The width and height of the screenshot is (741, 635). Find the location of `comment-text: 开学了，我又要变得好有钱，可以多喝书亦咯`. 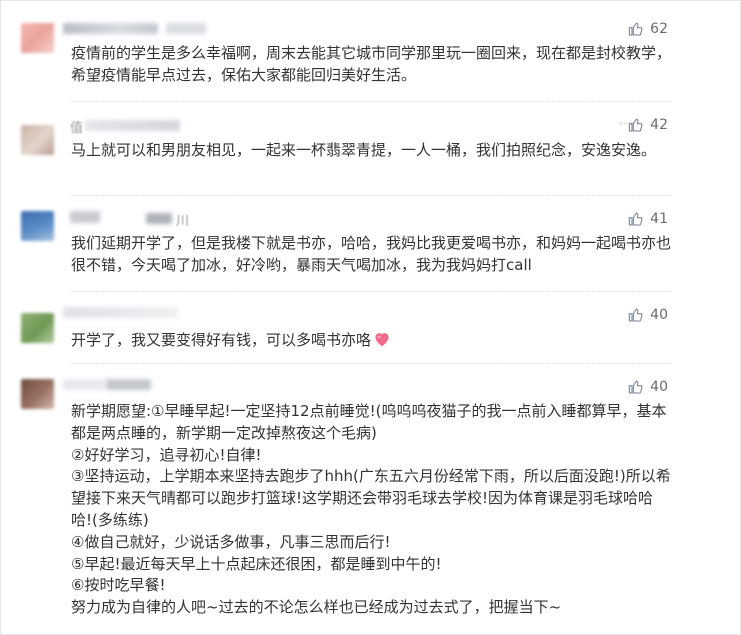

comment-text: 开学了，我又要变得好有钱，可以多喝书亦咯 is located at coordinates (371, 340).